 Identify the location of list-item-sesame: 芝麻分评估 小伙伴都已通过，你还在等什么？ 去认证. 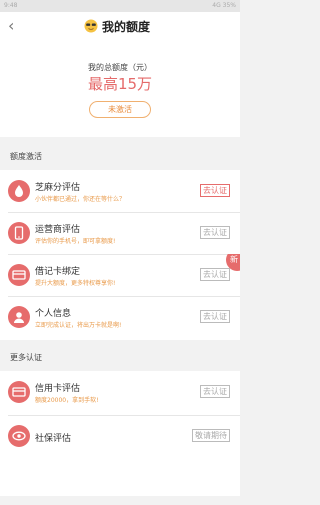
(120, 191).